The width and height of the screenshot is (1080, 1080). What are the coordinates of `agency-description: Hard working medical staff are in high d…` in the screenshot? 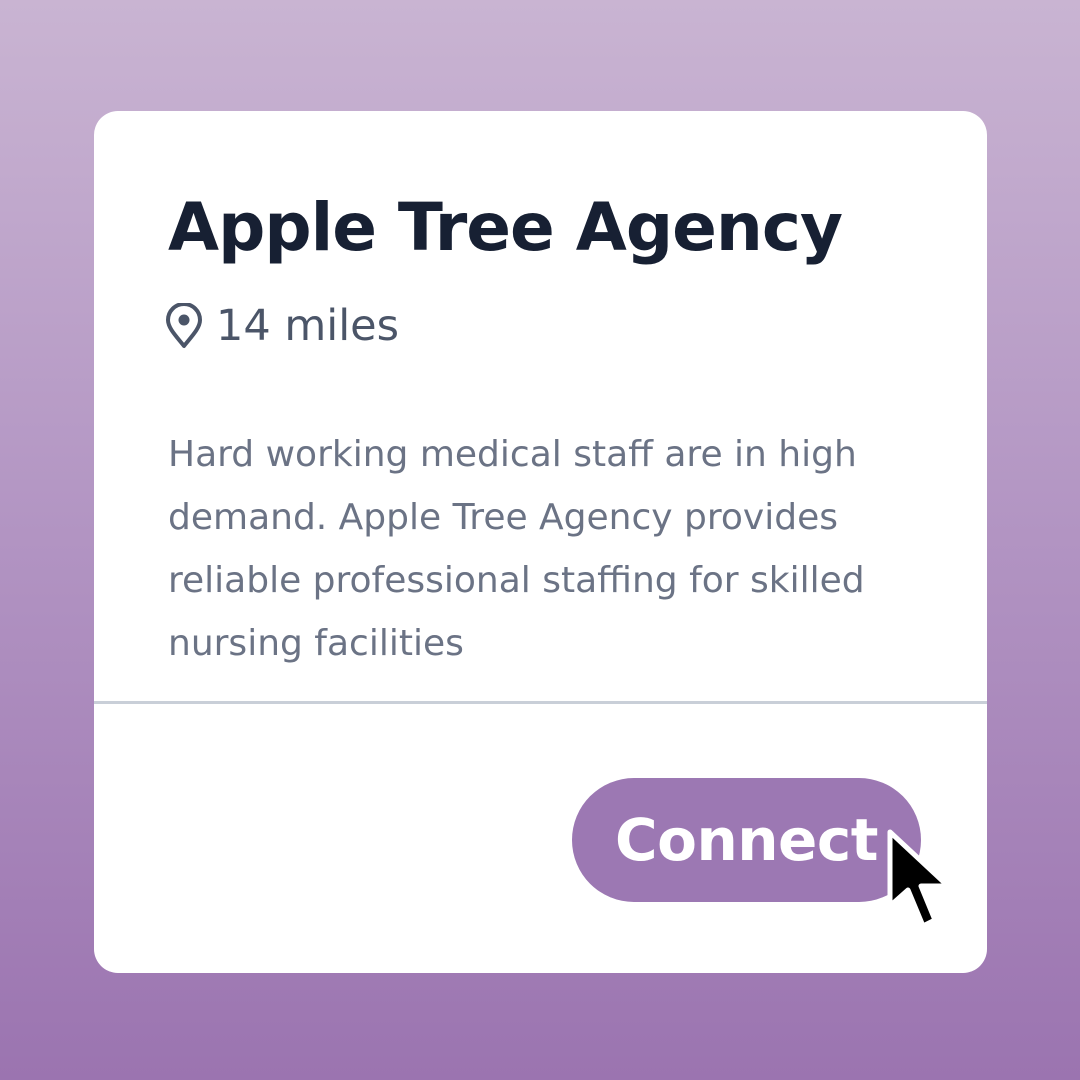 It's located at (516, 549).